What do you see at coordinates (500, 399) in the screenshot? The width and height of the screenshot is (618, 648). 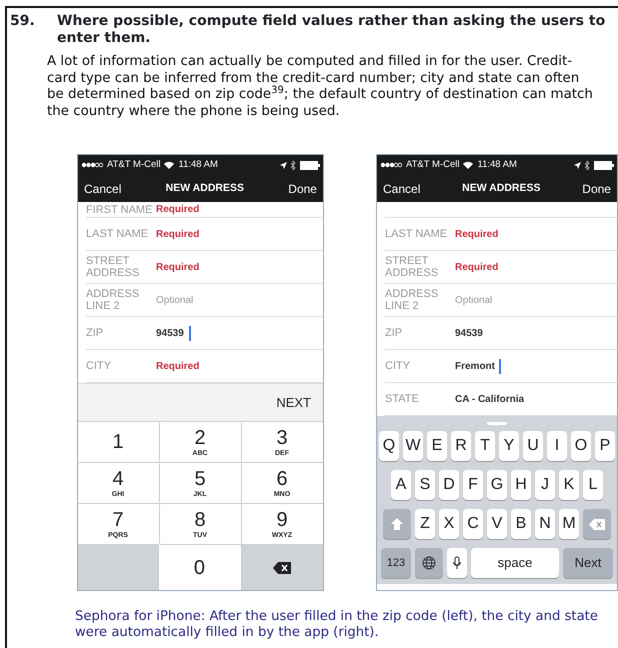 I see `input-field: CA - California` at bounding box center [500, 399].